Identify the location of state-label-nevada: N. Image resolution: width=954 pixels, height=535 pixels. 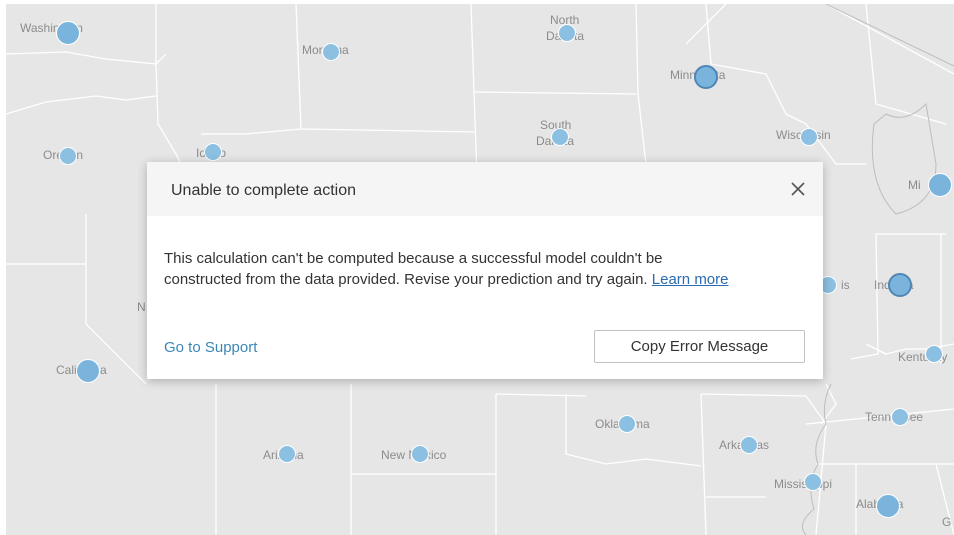
(141, 307).